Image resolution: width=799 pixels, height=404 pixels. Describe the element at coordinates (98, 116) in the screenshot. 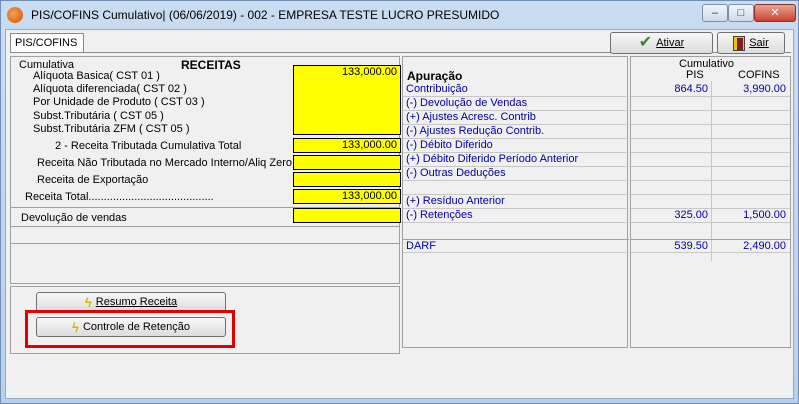

I see `subst-tributaria-label: Subst.Tributária ( CST 05 )` at that location.